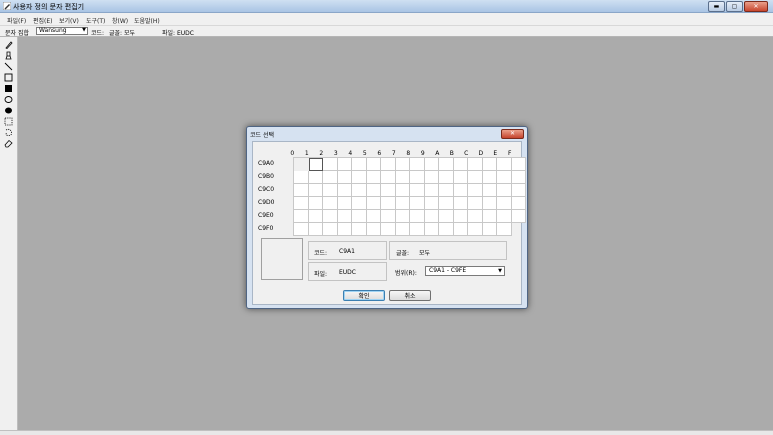 The height and width of the screenshot is (435, 773). What do you see at coordinates (8, 99) in the screenshot?
I see `hollow-ellipse-icon` at bounding box center [8, 99].